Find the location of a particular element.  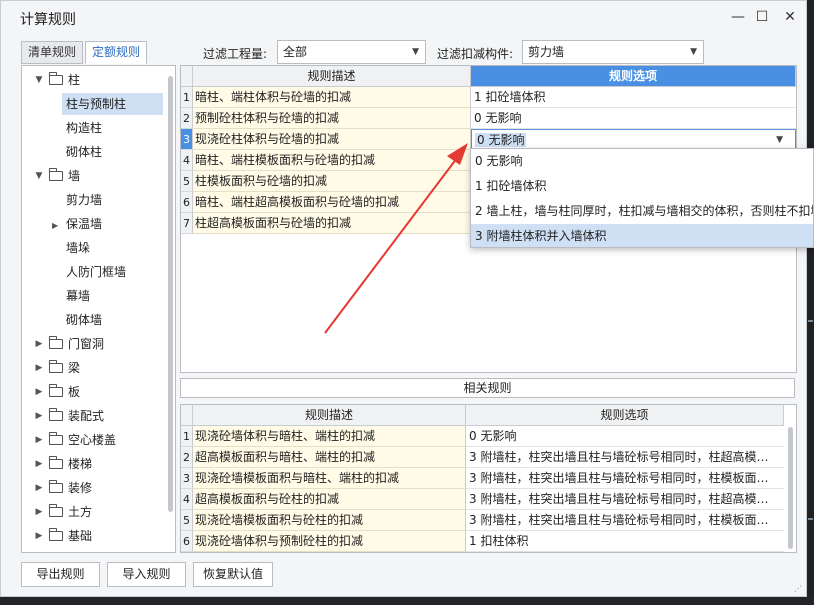

export-rules-button: 导出规则 is located at coordinates (60, 574).